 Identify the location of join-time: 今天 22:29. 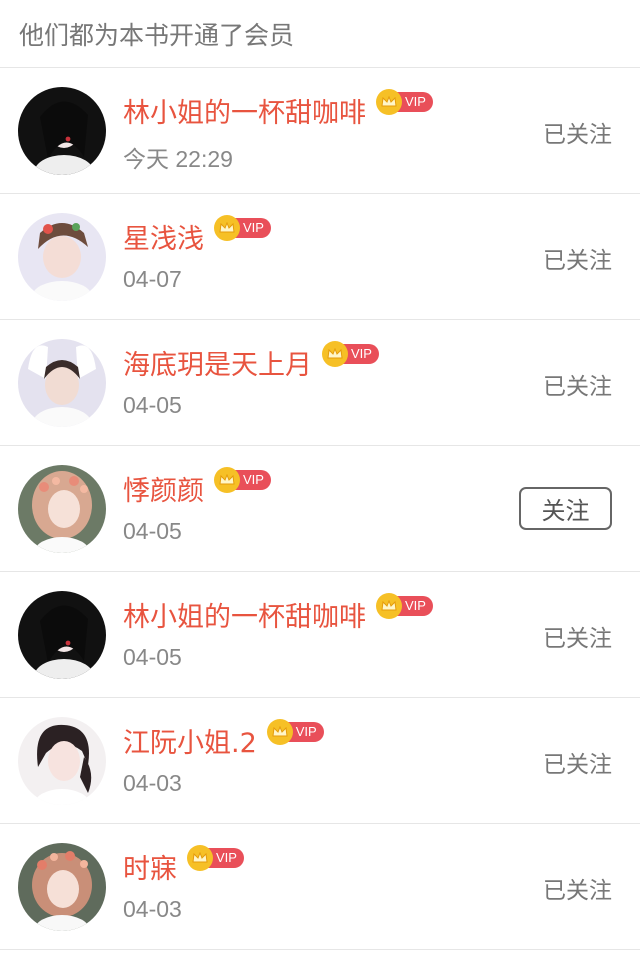
(178, 159).